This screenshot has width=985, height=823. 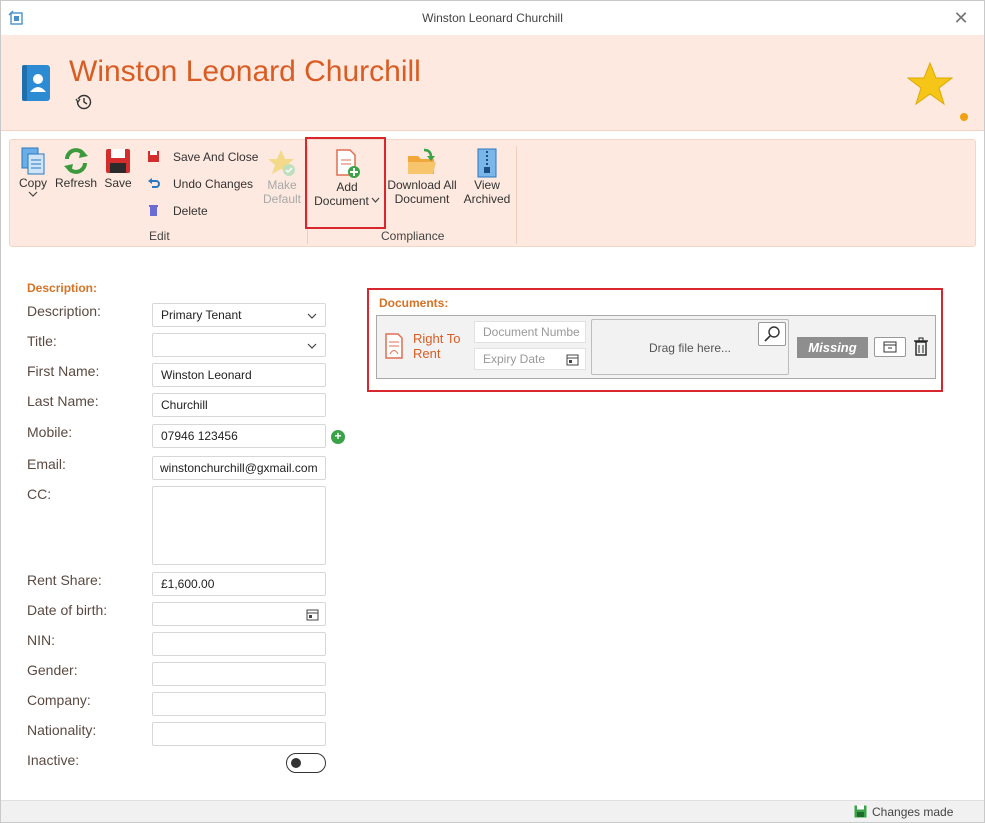 I want to click on contact-name-heading: Winston Leonard Churchill, so click(x=245, y=71).